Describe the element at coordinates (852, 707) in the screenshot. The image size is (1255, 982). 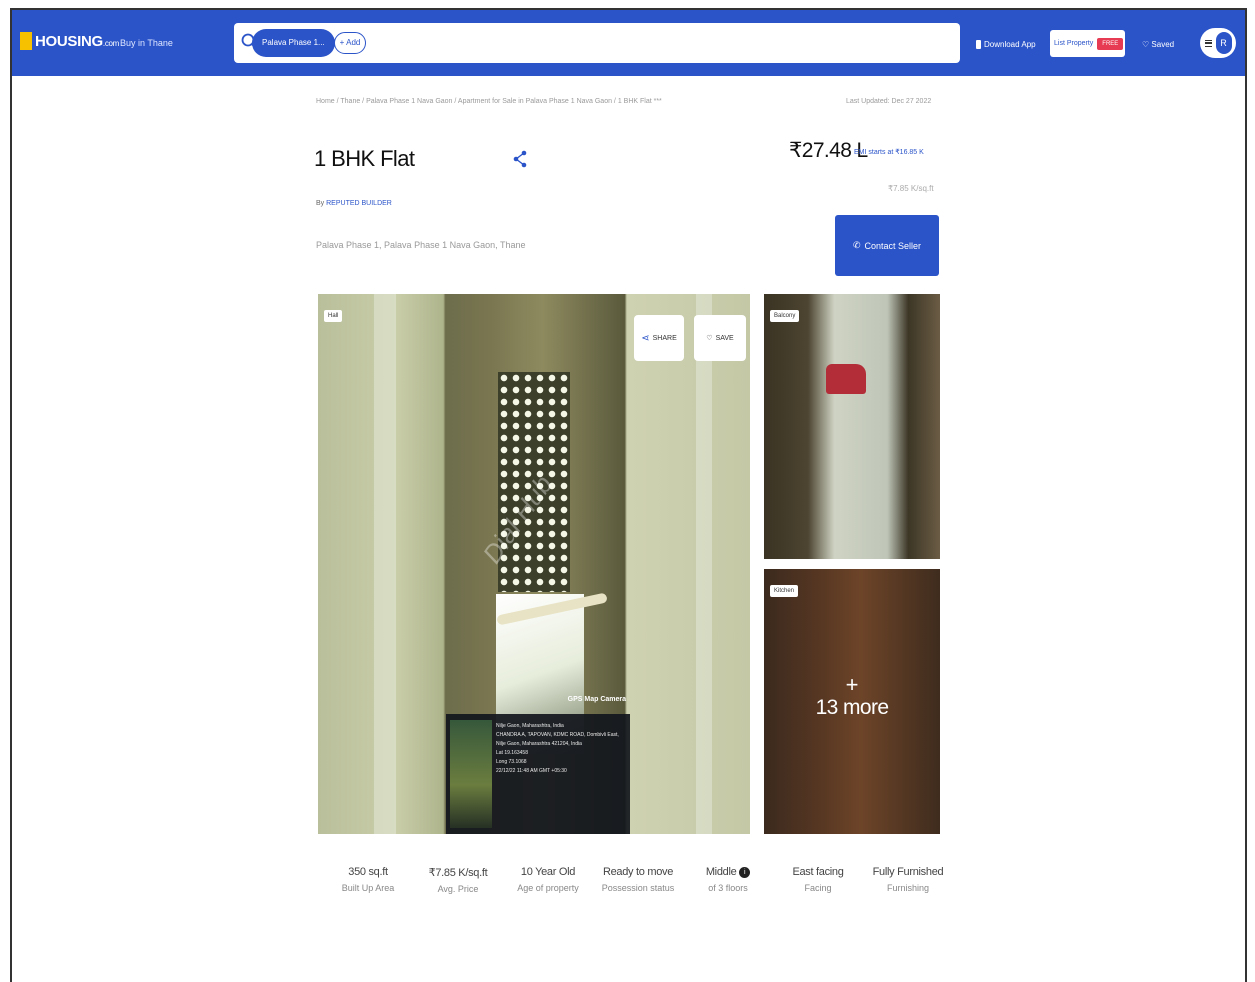
I see `more-photos-count: 13 more` at that location.